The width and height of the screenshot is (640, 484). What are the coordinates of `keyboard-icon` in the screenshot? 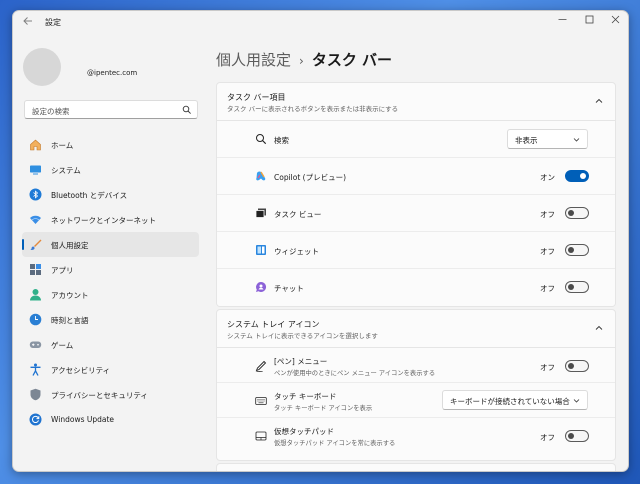 It's located at (261, 401).